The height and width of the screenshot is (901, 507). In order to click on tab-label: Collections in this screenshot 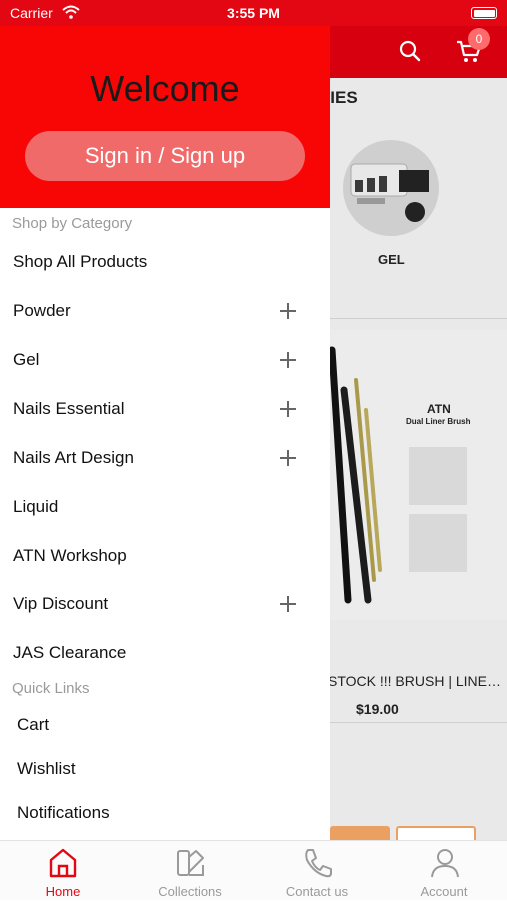, I will do `click(190, 891)`.